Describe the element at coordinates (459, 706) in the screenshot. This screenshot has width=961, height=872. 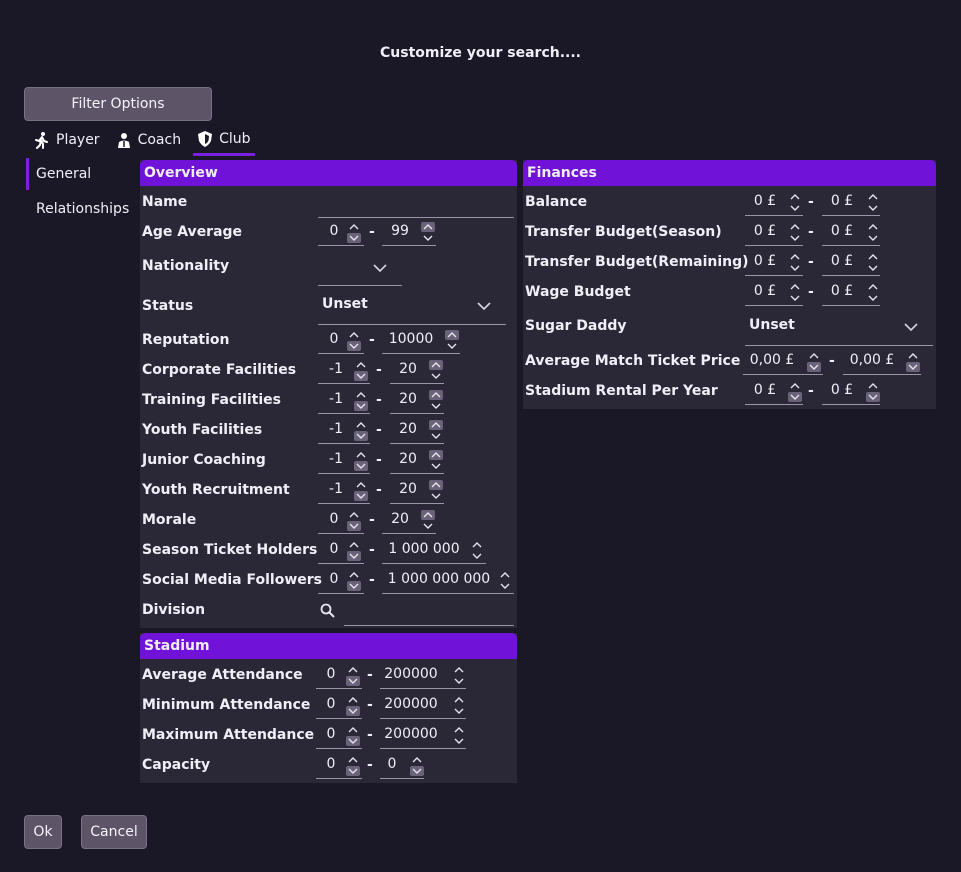
I see `minimum-attendance-to-spinner` at that location.